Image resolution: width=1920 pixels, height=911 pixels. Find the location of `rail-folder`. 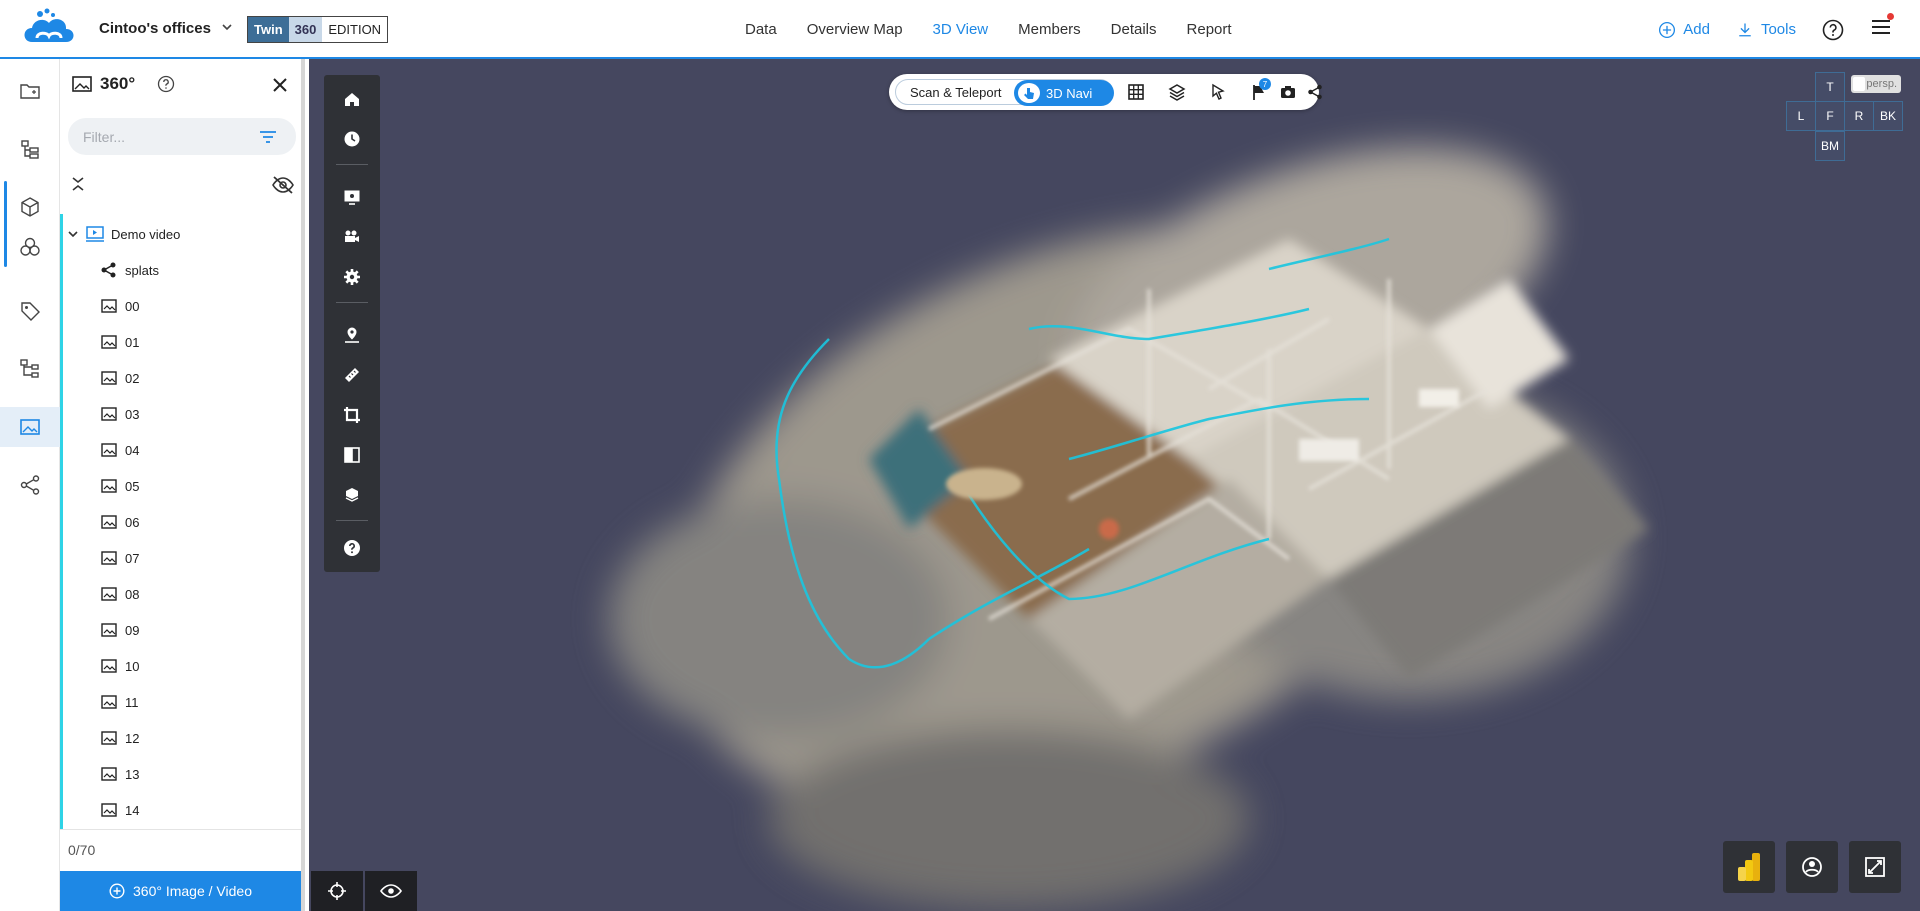

rail-folder is located at coordinates (30, 91).